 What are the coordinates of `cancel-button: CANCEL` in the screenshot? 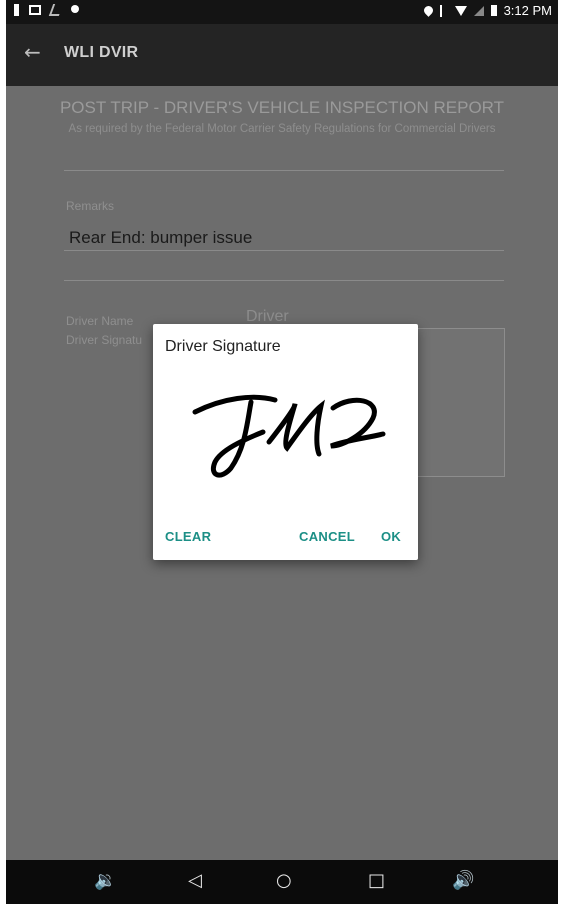 It's located at (327, 536).